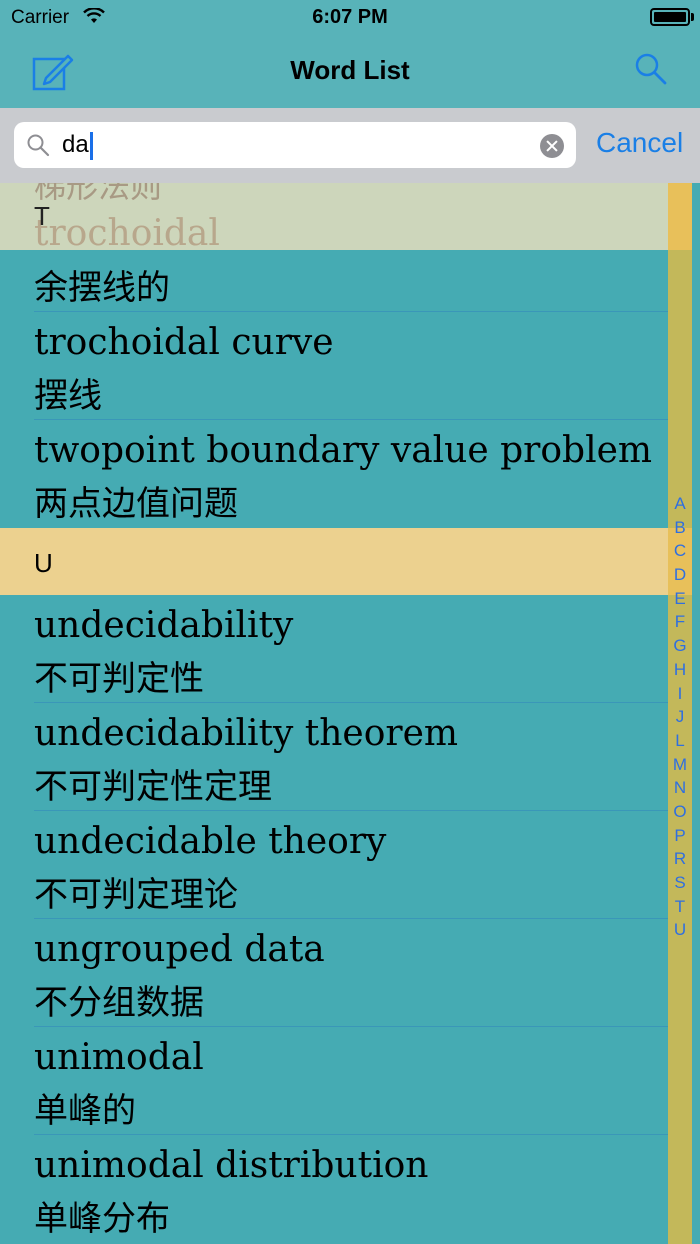  What do you see at coordinates (692, 17) in the screenshot?
I see `battery-tip` at bounding box center [692, 17].